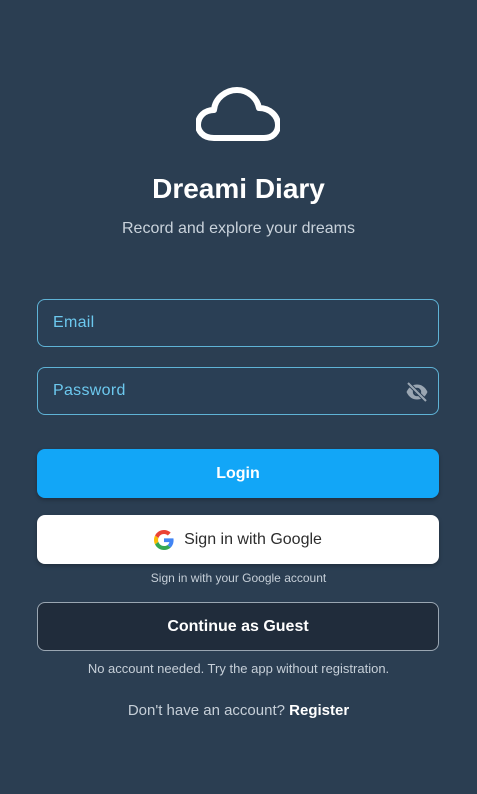  Describe the element at coordinates (253, 539) in the screenshot. I see `google-button-label: Sign in with Google` at that location.